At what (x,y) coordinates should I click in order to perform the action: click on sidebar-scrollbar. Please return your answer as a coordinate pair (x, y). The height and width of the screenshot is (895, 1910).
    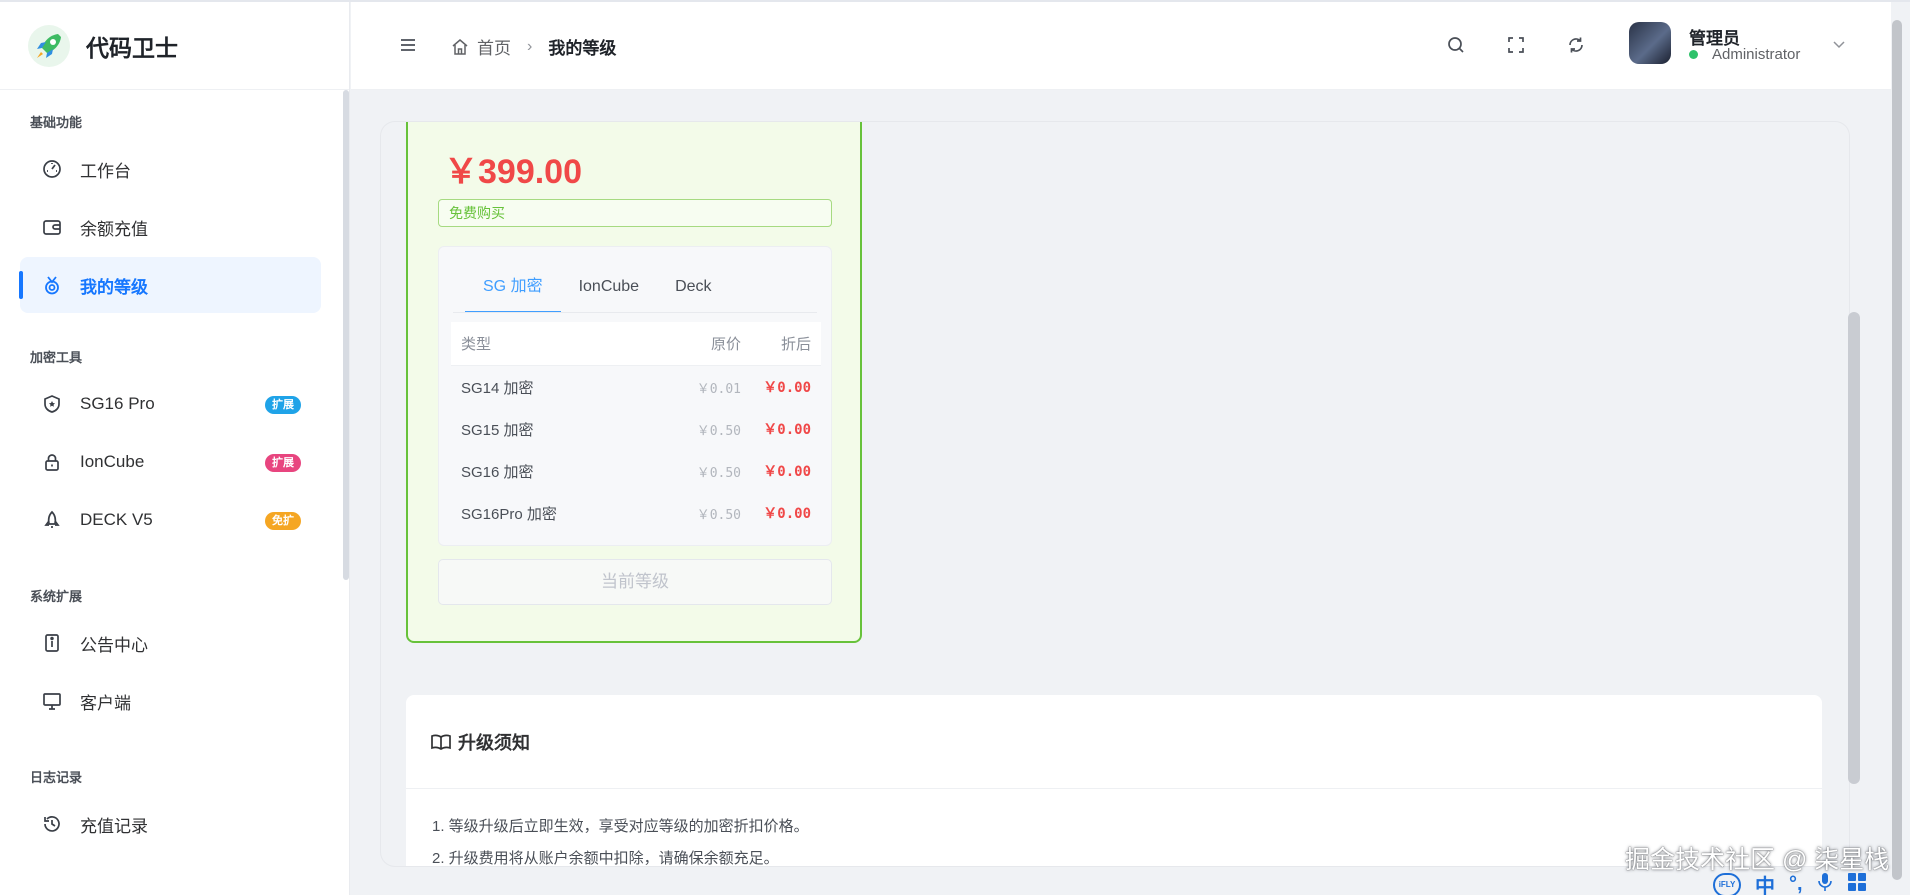
    Looking at the image, I should click on (346, 335).